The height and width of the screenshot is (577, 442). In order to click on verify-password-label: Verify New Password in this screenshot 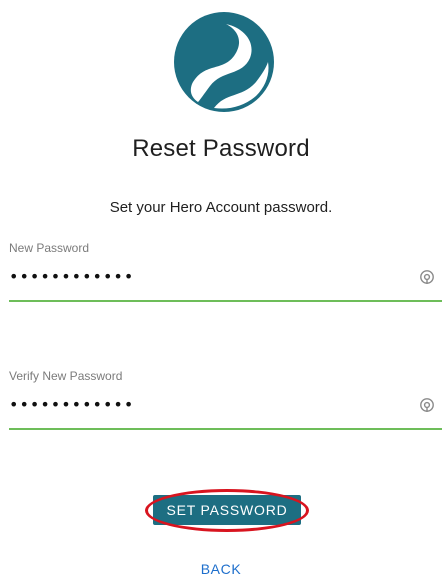, I will do `click(66, 376)`.